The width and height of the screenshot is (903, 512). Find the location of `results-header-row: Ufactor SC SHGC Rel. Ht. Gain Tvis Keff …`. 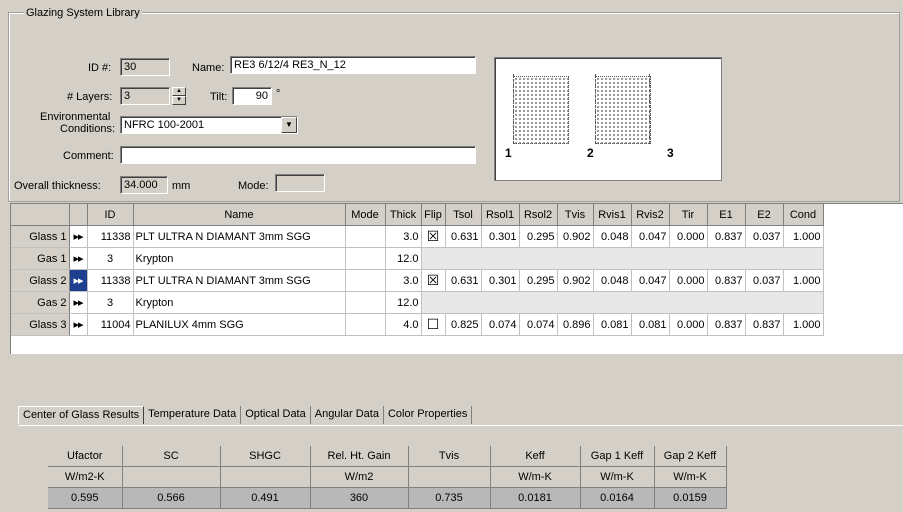

results-header-row: Ufactor SC SHGC Rel. Ht. Gain Tvis Keff … is located at coordinates (387, 456).